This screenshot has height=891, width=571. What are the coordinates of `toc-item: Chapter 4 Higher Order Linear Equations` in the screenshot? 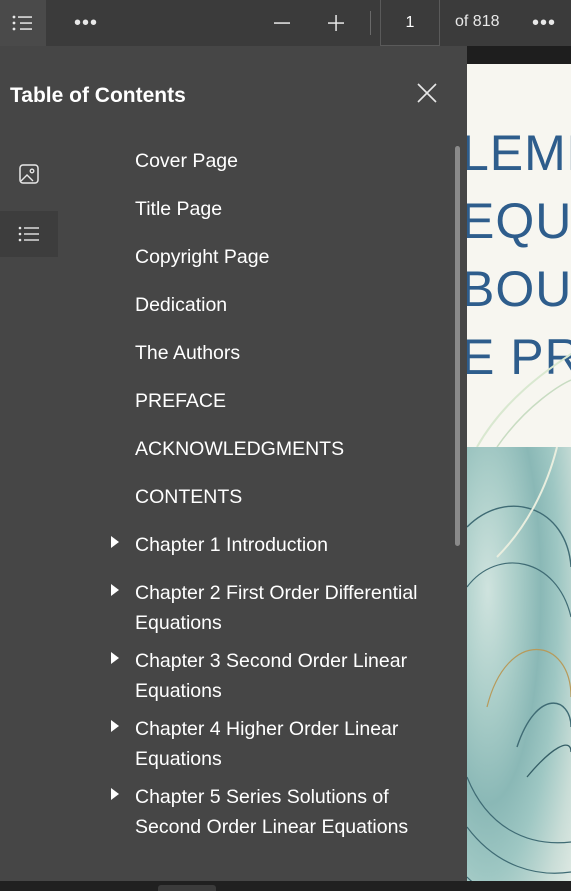 It's located at (227, 740).